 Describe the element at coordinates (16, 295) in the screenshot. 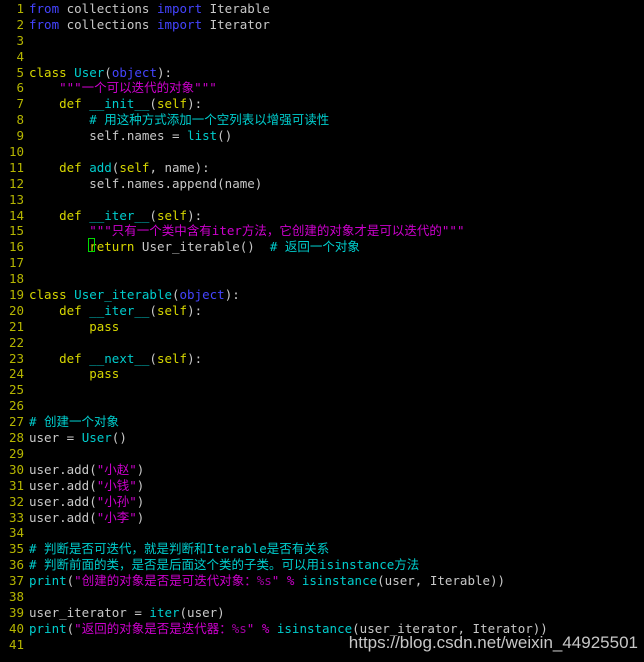

I see `line-number: 19` at that location.